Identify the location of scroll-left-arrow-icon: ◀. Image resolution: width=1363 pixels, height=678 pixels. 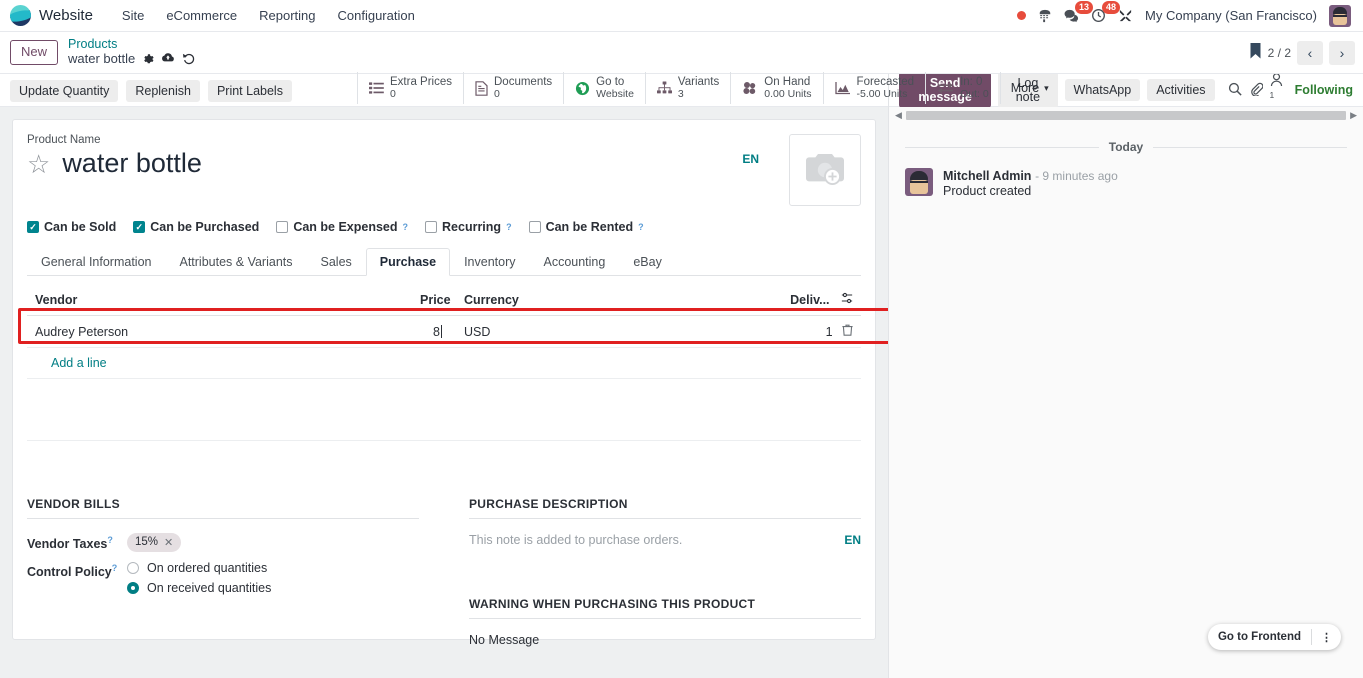
(898, 115).